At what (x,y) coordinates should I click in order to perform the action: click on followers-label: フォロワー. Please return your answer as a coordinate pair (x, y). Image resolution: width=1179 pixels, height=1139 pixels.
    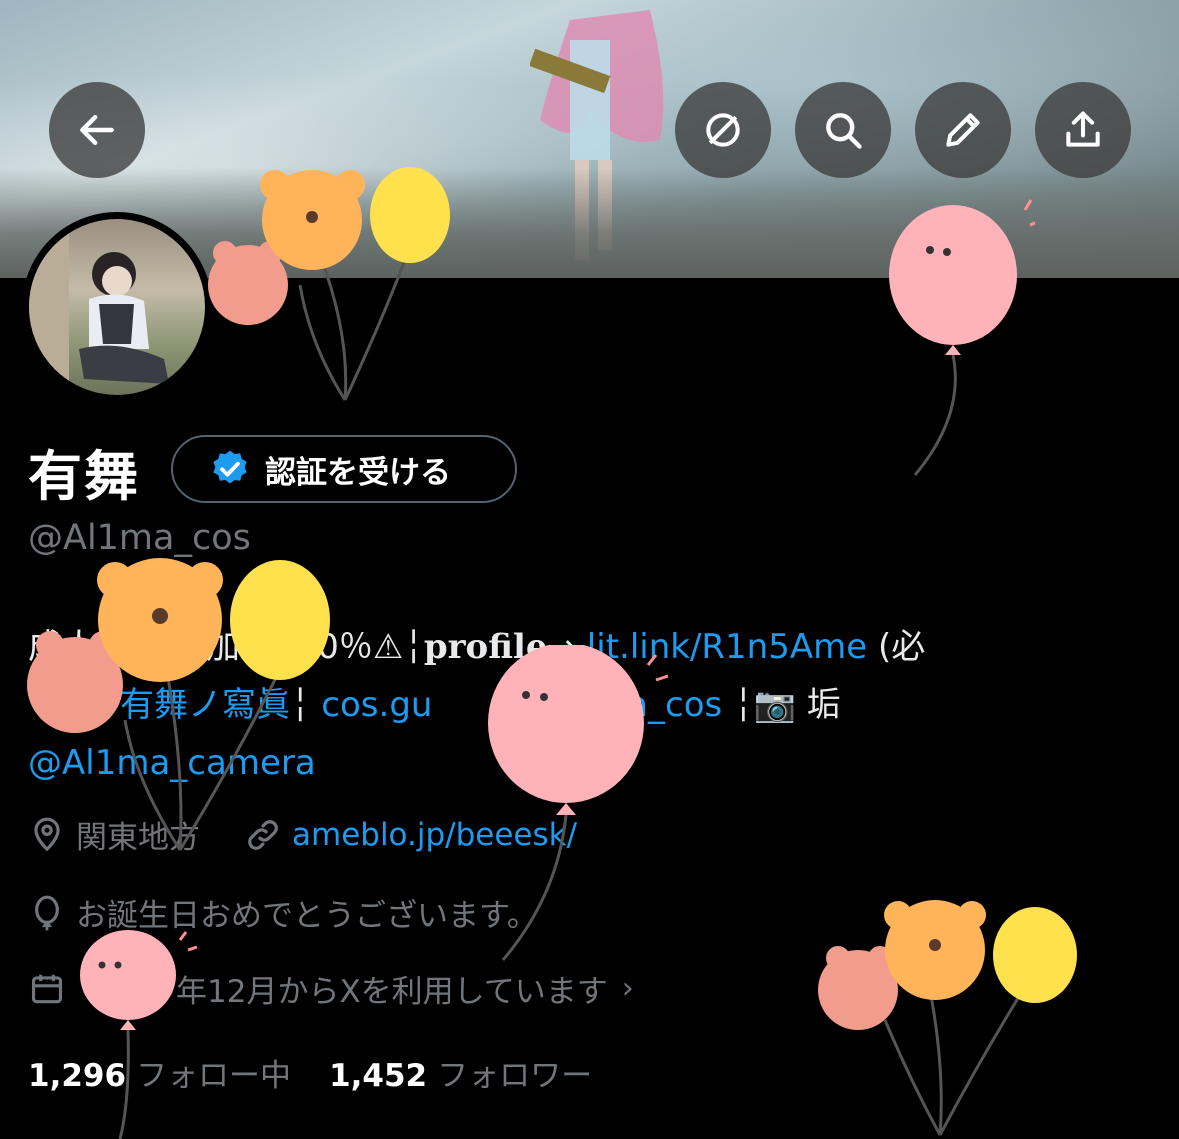
    Looking at the image, I should click on (515, 1076).